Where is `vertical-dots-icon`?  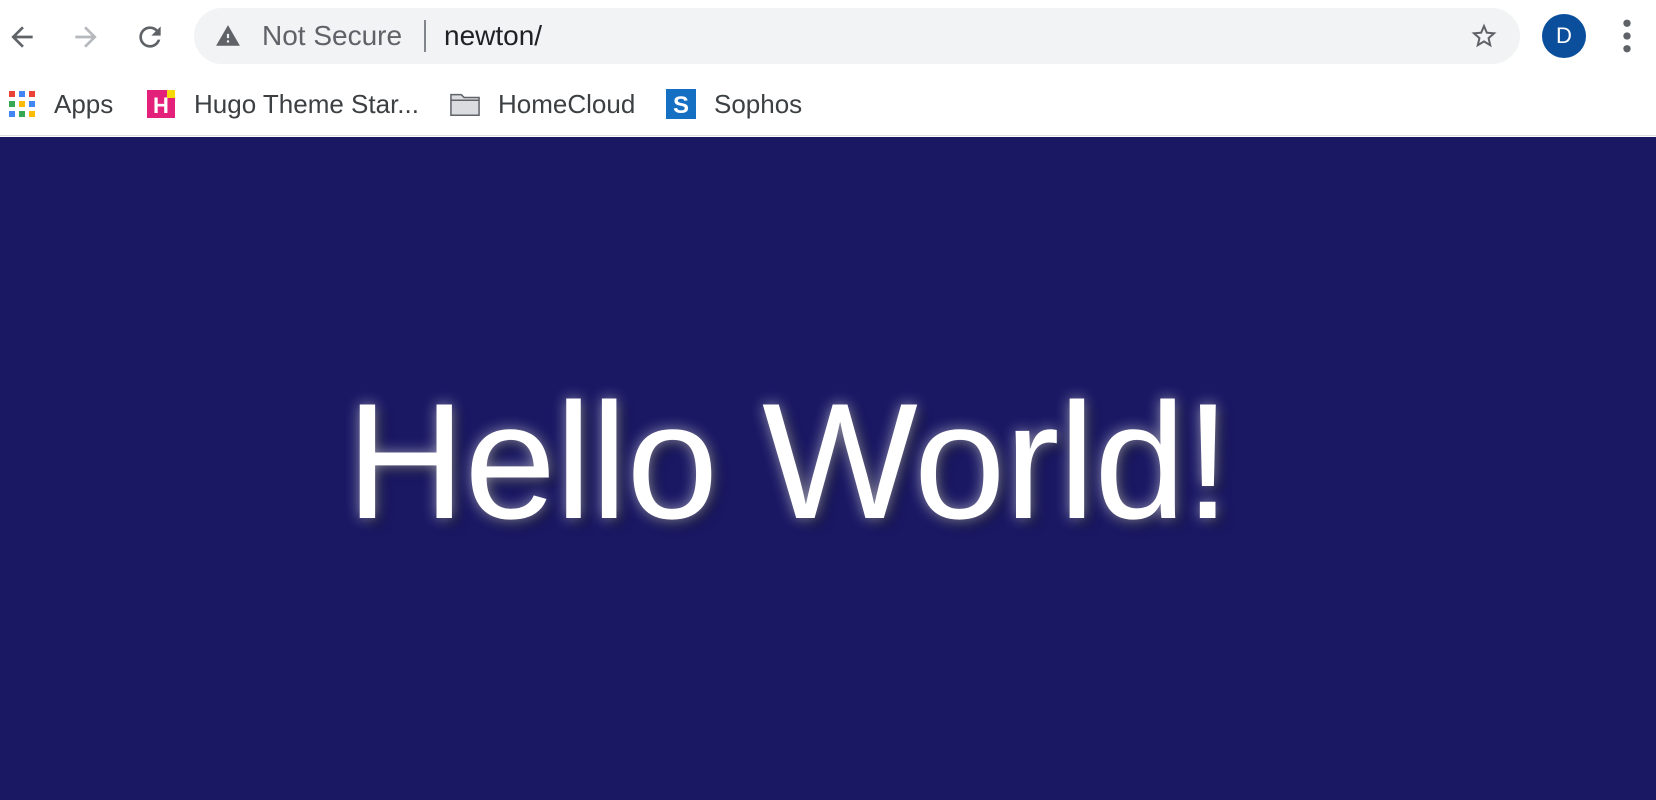 vertical-dots-icon is located at coordinates (1627, 36).